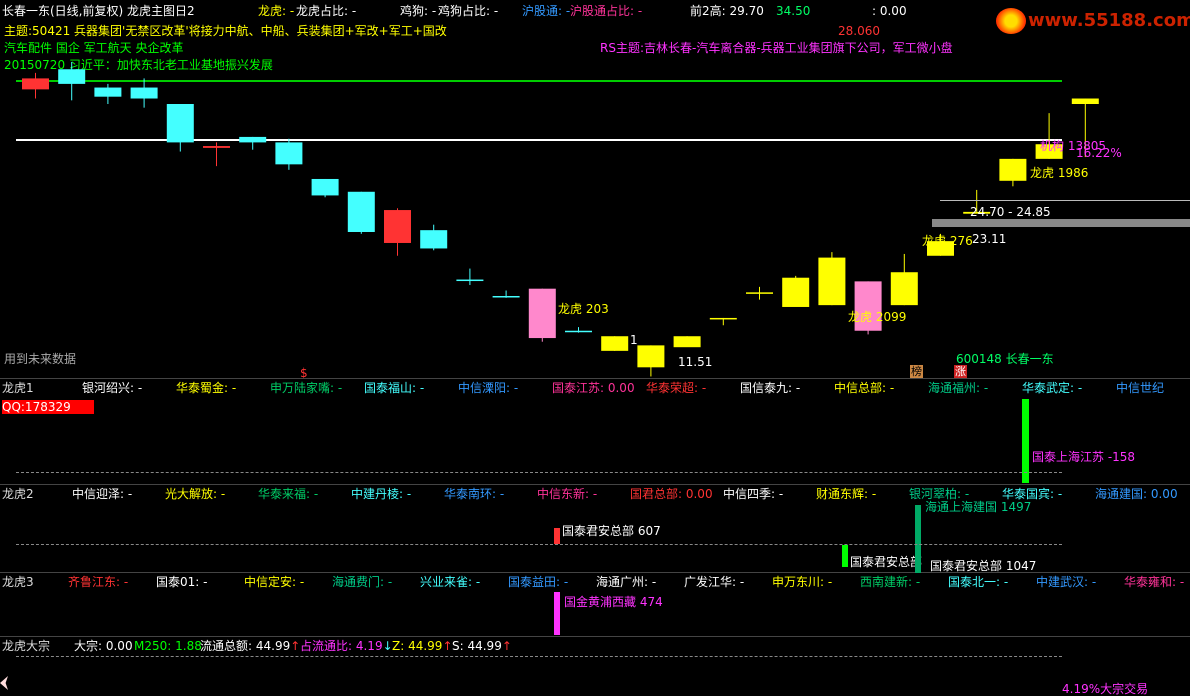  I want to click on panel-item: 中信定安: -, so click(274, 582).